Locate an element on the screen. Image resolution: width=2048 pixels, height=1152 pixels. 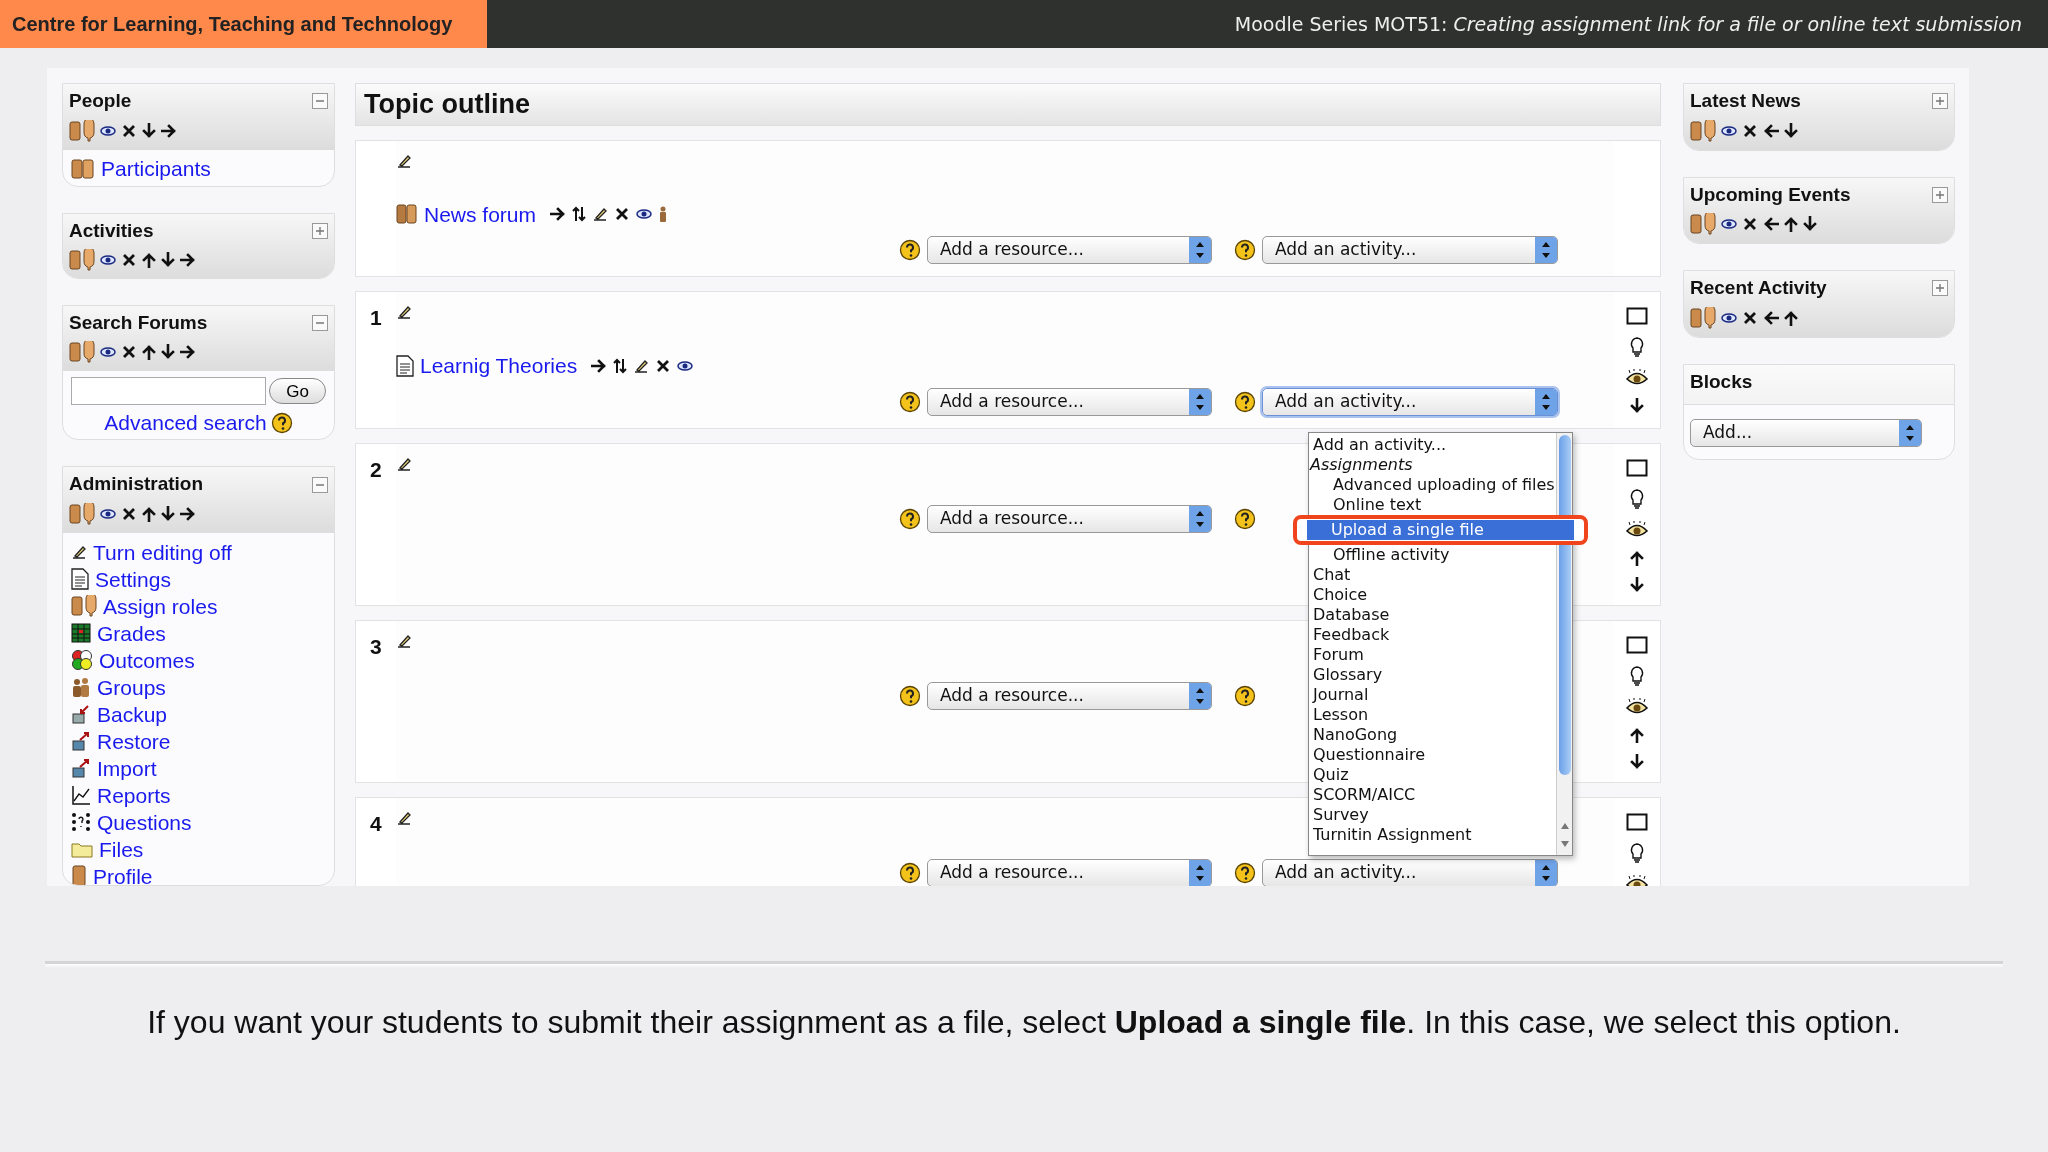
sidebar-link: Grades is located at coordinates (198, 633).